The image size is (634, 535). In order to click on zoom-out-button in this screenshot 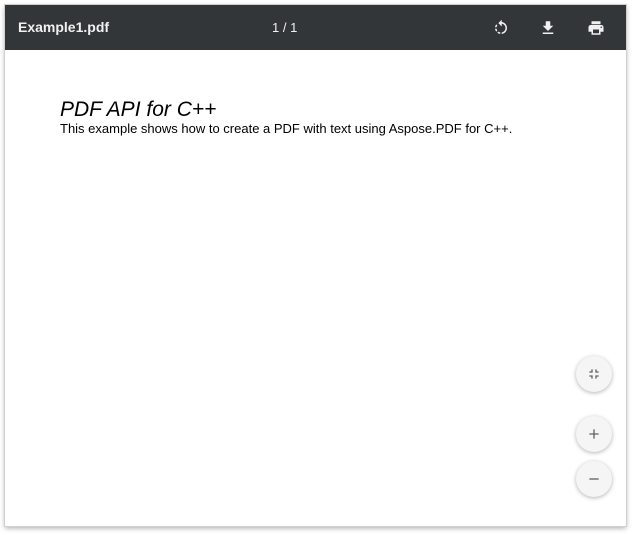, I will do `click(594, 479)`.